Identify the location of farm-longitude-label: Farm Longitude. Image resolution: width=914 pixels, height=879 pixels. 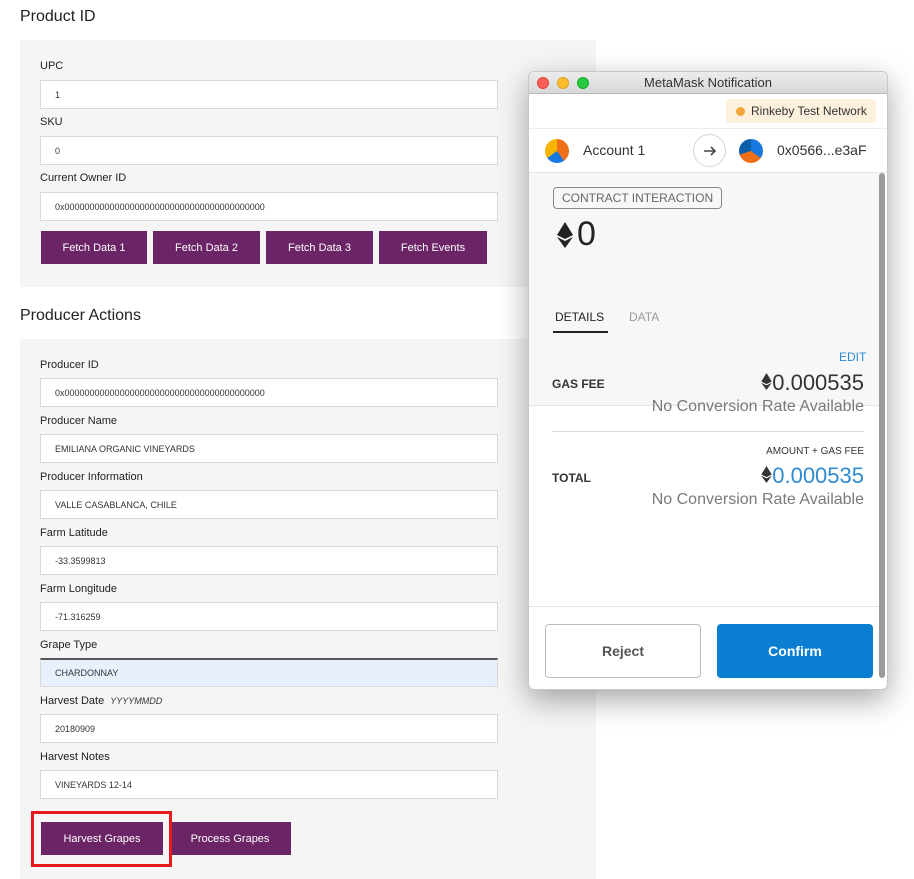
(79, 589).